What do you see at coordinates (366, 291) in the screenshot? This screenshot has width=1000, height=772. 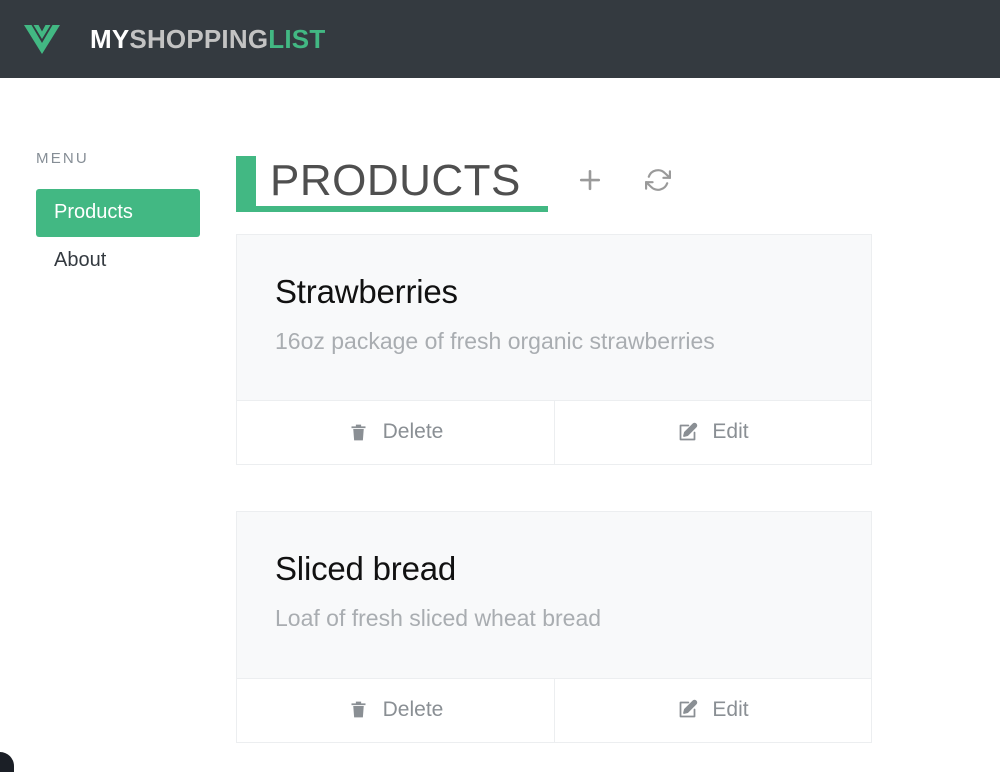 I see `product-title: Strawberries` at bounding box center [366, 291].